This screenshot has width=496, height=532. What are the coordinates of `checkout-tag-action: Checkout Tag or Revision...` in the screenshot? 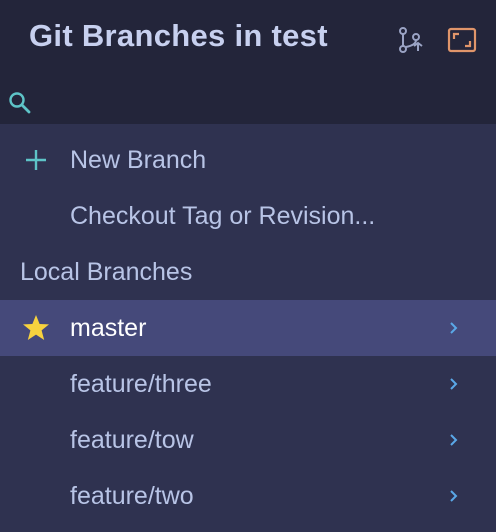 It's located at (248, 216).